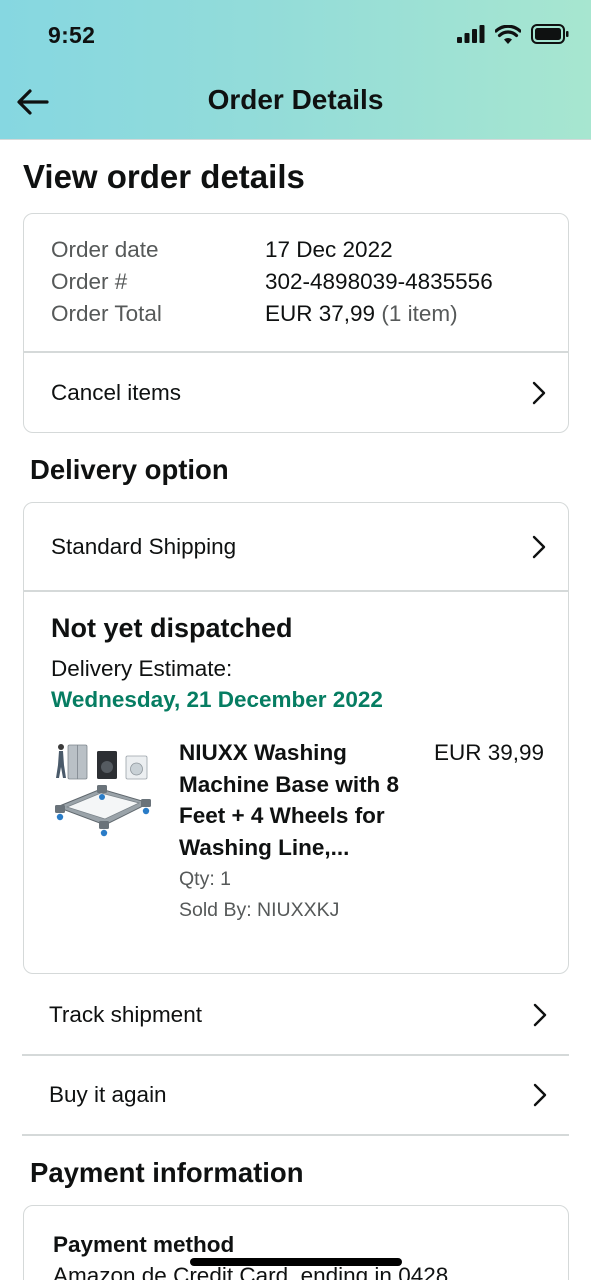 Image resolution: width=591 pixels, height=1280 pixels. What do you see at coordinates (295, 1015) in the screenshot?
I see `track-shipment-button: Track shipment` at bounding box center [295, 1015].